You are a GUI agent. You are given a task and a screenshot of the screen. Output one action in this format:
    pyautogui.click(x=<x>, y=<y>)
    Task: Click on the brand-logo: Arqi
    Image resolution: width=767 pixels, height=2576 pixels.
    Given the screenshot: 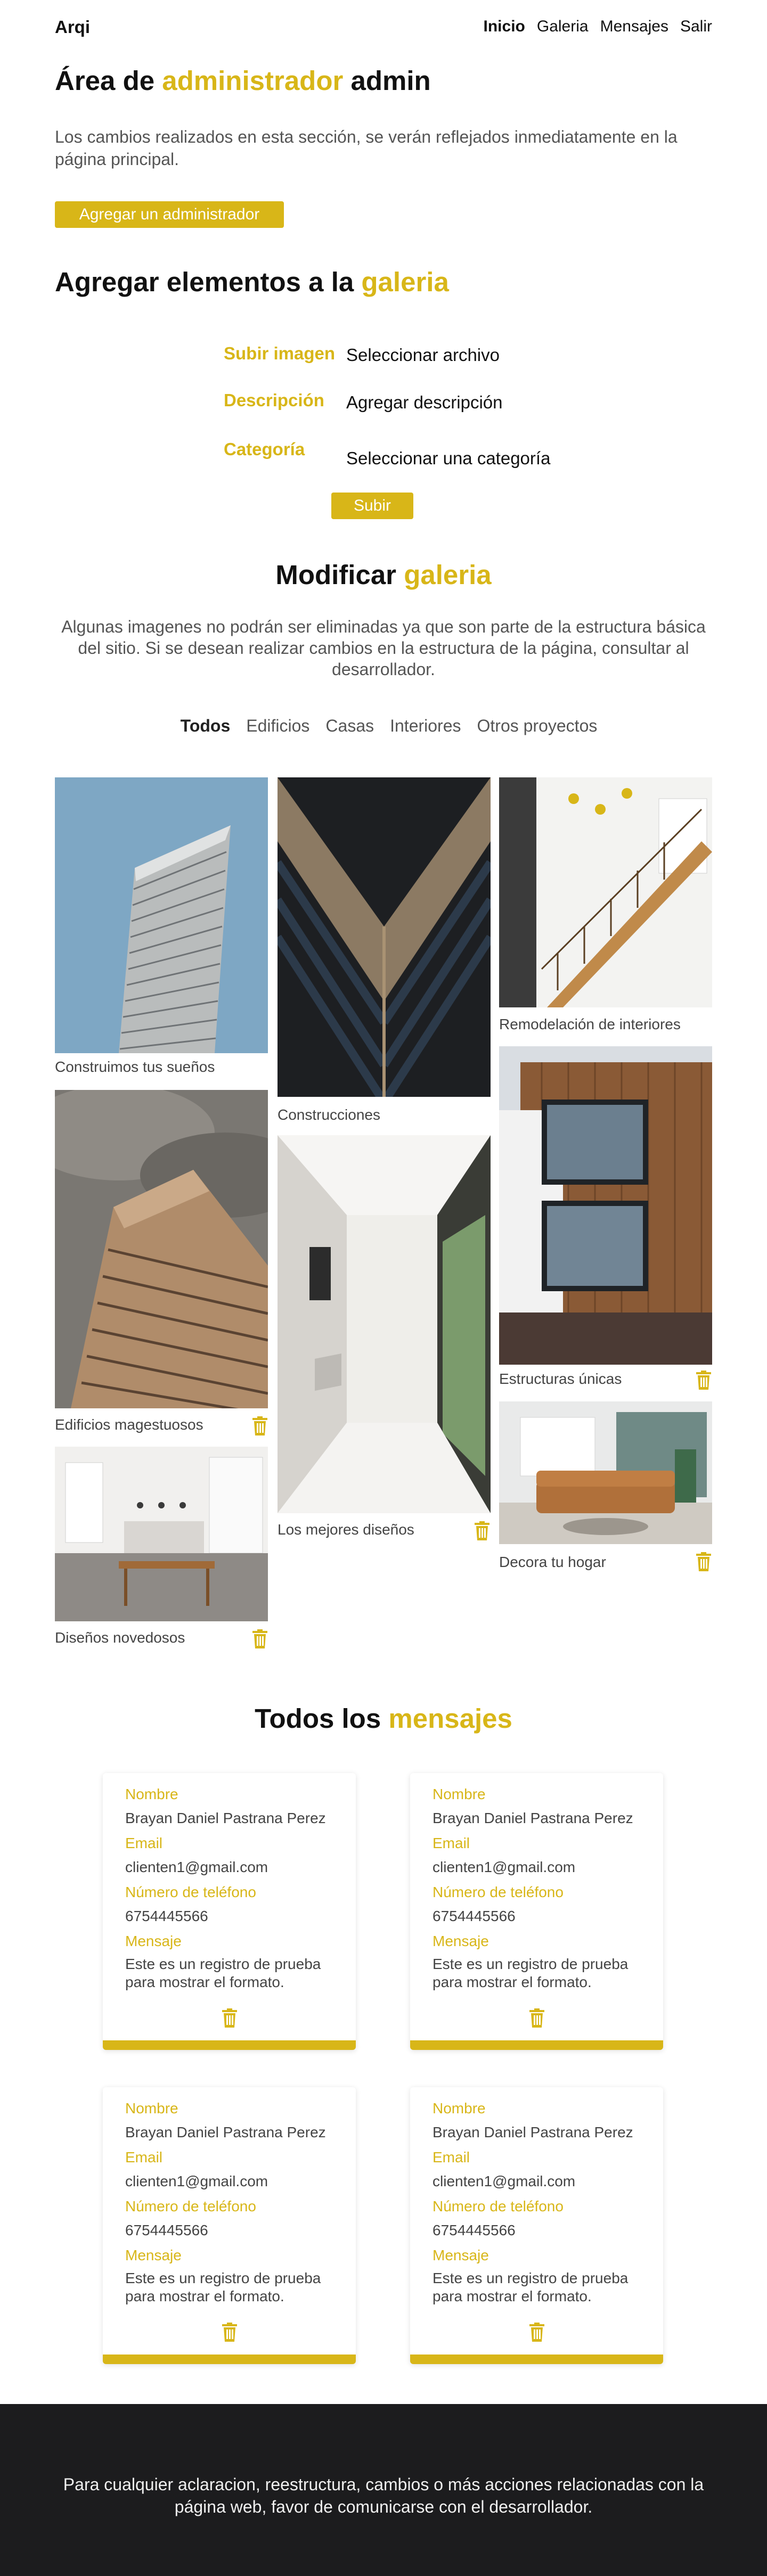 What is the action you would take?
    pyautogui.click(x=72, y=27)
    